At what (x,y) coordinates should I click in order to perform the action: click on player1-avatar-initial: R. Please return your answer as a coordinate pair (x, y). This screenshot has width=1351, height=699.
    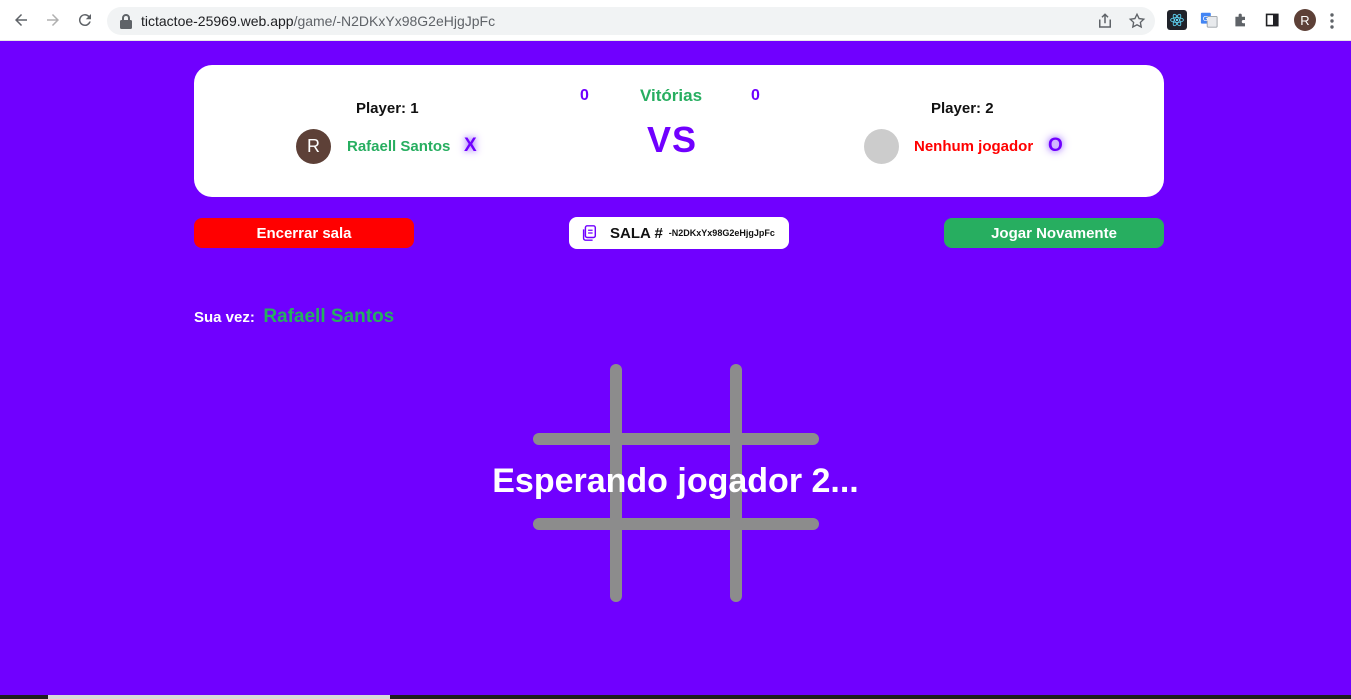
    Looking at the image, I should click on (313, 146).